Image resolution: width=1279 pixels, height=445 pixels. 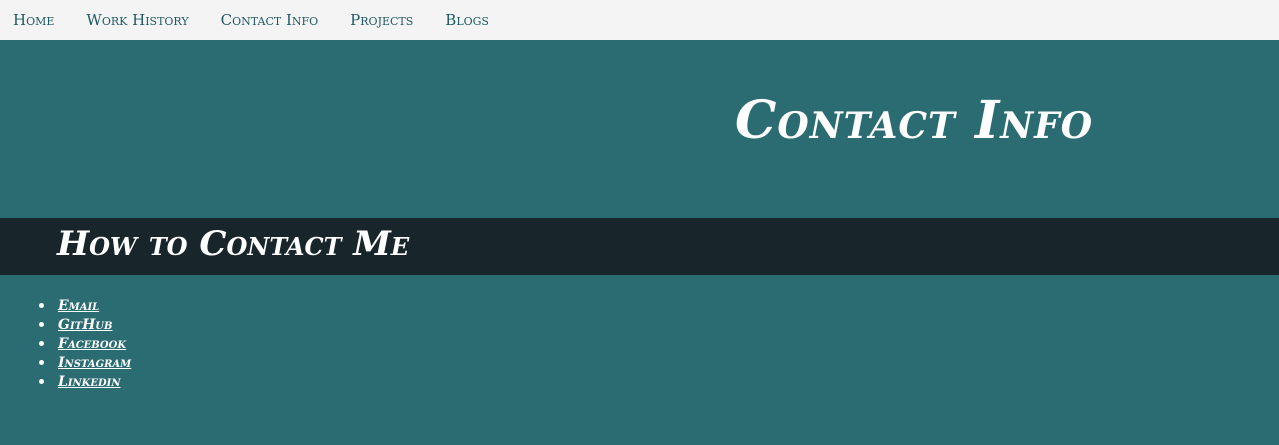 What do you see at coordinates (659, 362) in the screenshot?
I see `list-item: Instagram` at bounding box center [659, 362].